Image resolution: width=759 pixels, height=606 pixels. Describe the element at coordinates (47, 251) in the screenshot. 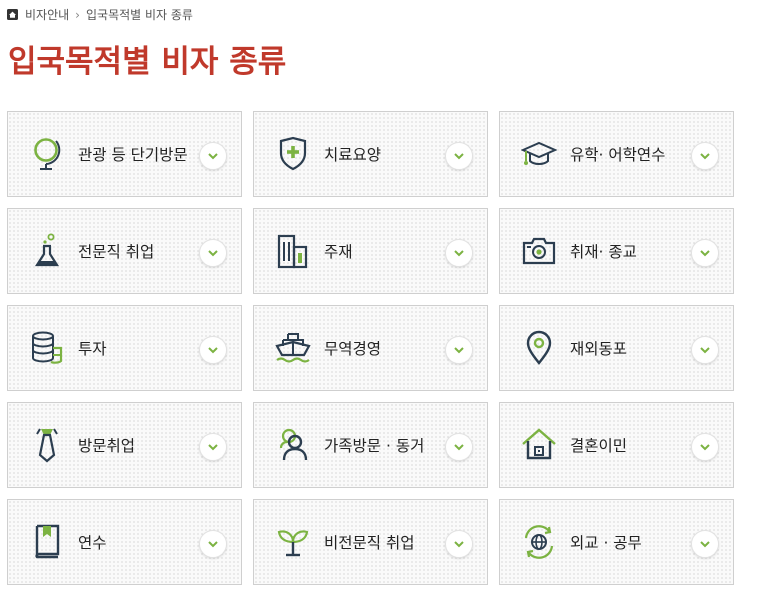

I see `flask-icon` at that location.